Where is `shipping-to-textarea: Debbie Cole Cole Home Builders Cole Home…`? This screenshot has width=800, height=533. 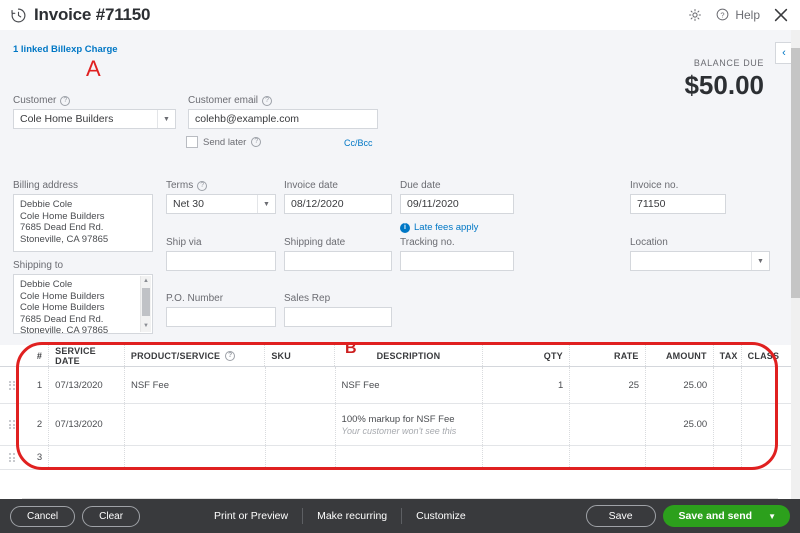 shipping-to-textarea: Debbie Cole Cole Home Builders Cole Home… is located at coordinates (83, 304).